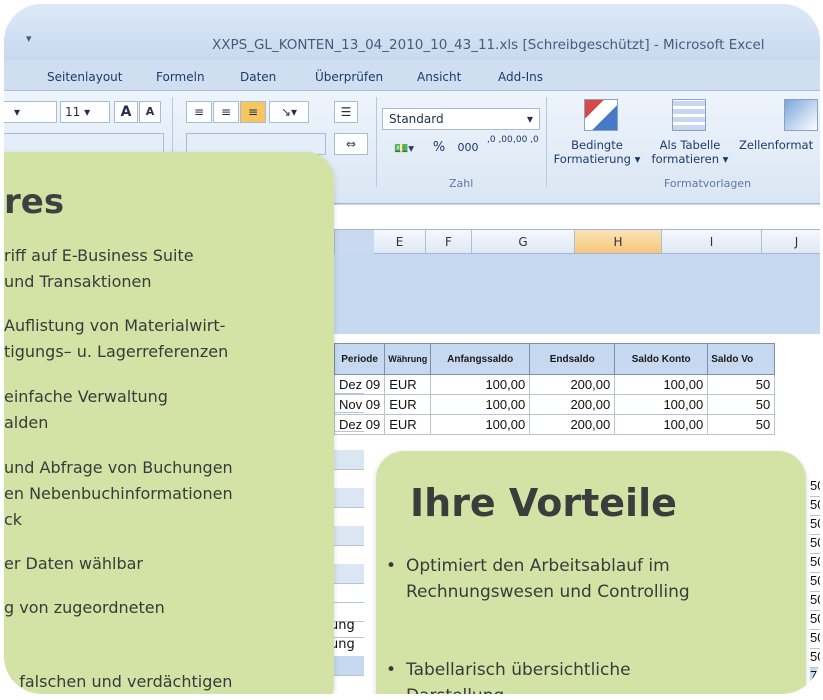 This screenshot has width=823, height=700. Describe the element at coordinates (253, 112) in the screenshot. I see `align-bottom-button: ≡` at that location.